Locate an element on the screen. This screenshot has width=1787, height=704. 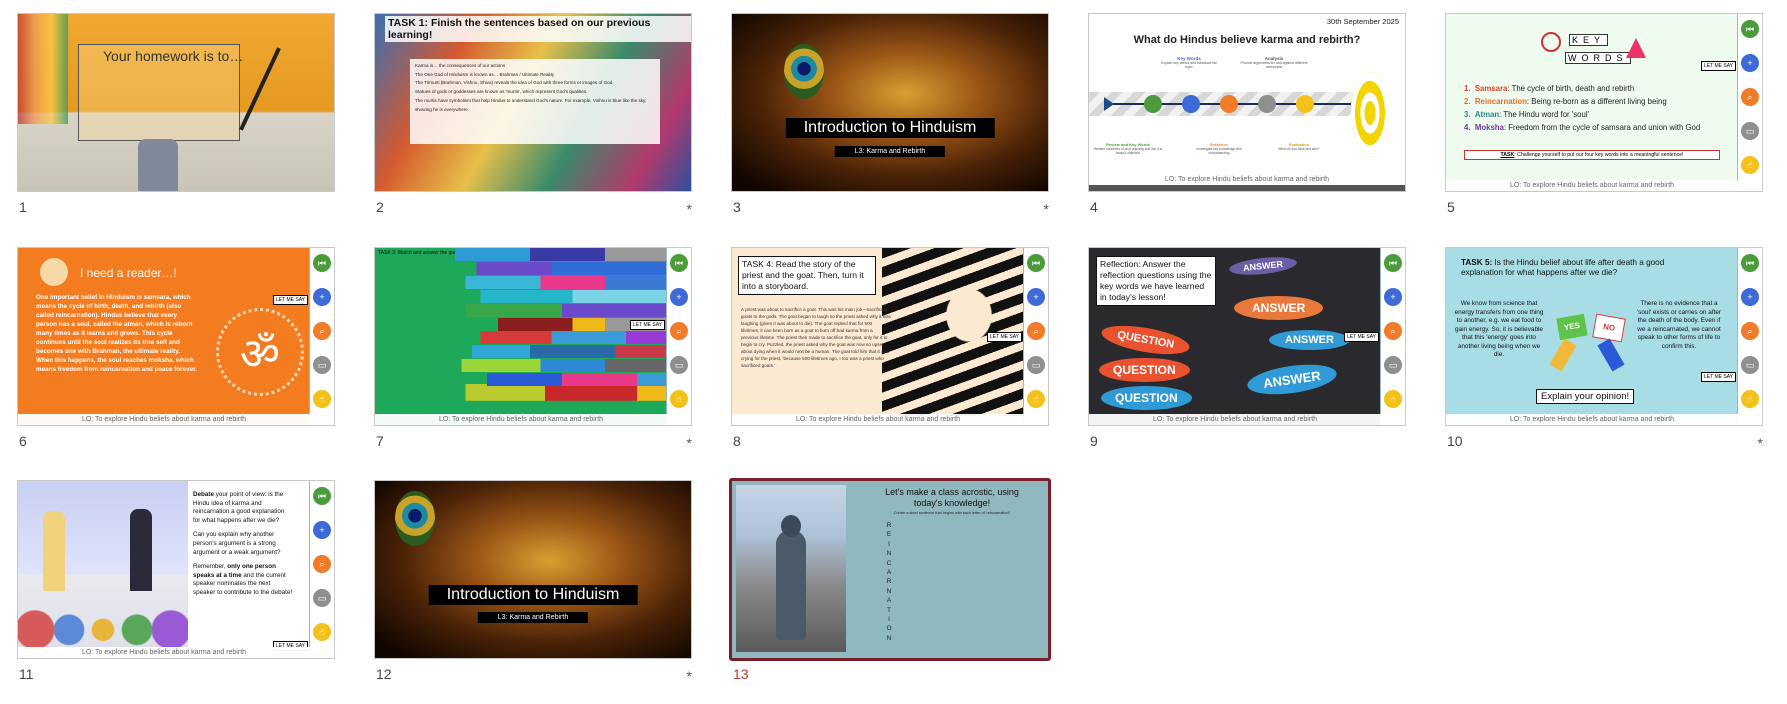
colour-bars-video is located at coordinates (562, 332).